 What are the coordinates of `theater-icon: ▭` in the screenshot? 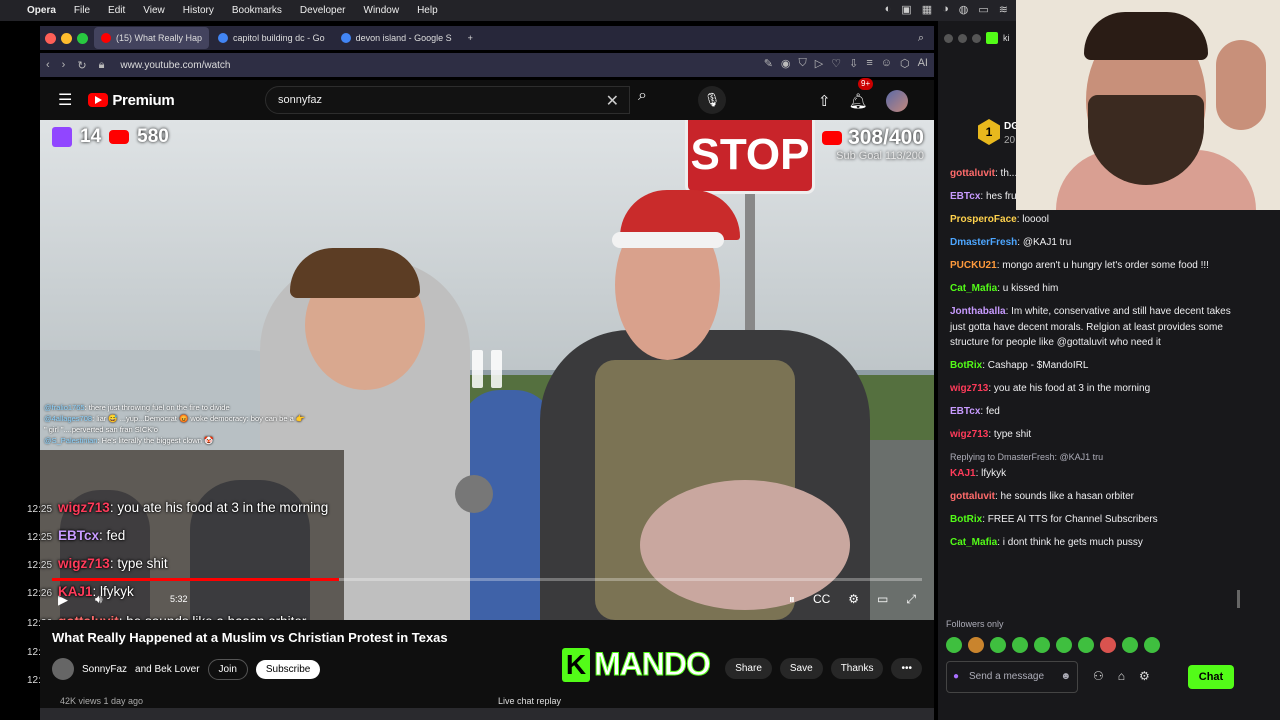 It's located at (882, 599).